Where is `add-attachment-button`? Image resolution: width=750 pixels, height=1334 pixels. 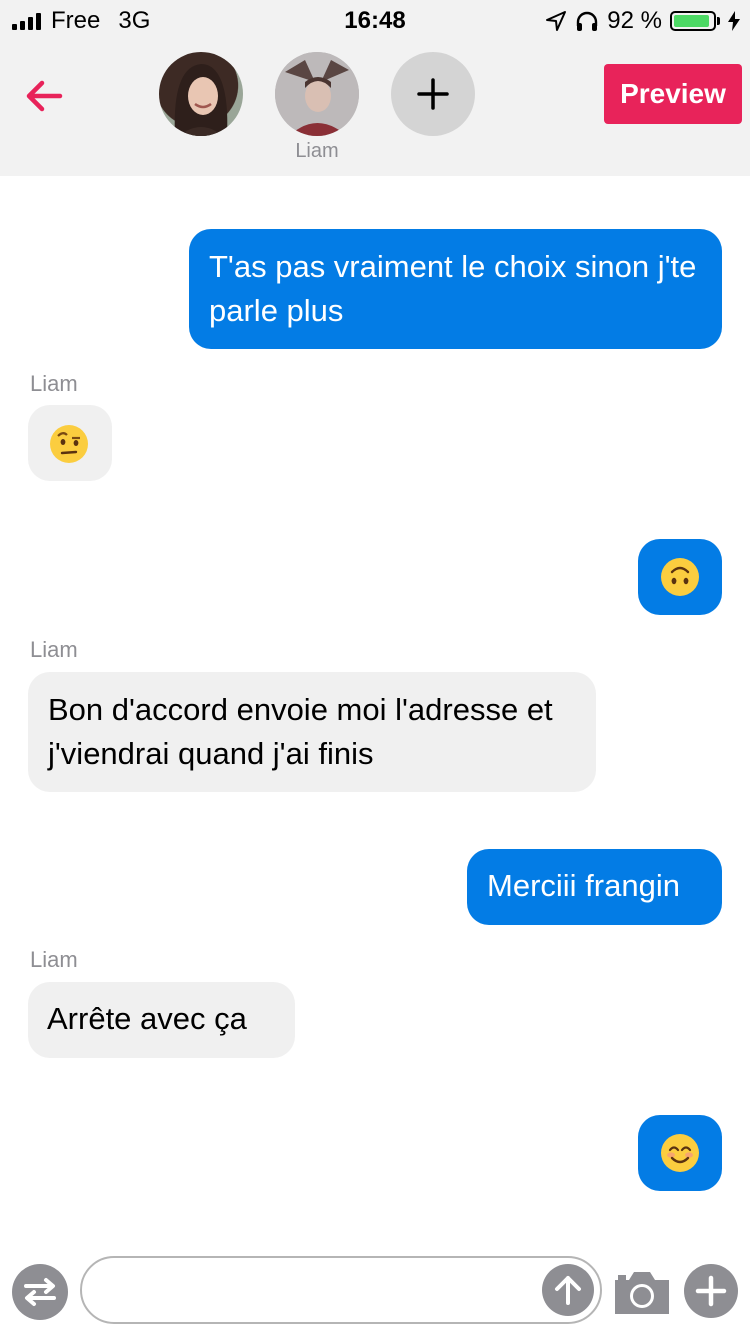 add-attachment-button is located at coordinates (711, 1291).